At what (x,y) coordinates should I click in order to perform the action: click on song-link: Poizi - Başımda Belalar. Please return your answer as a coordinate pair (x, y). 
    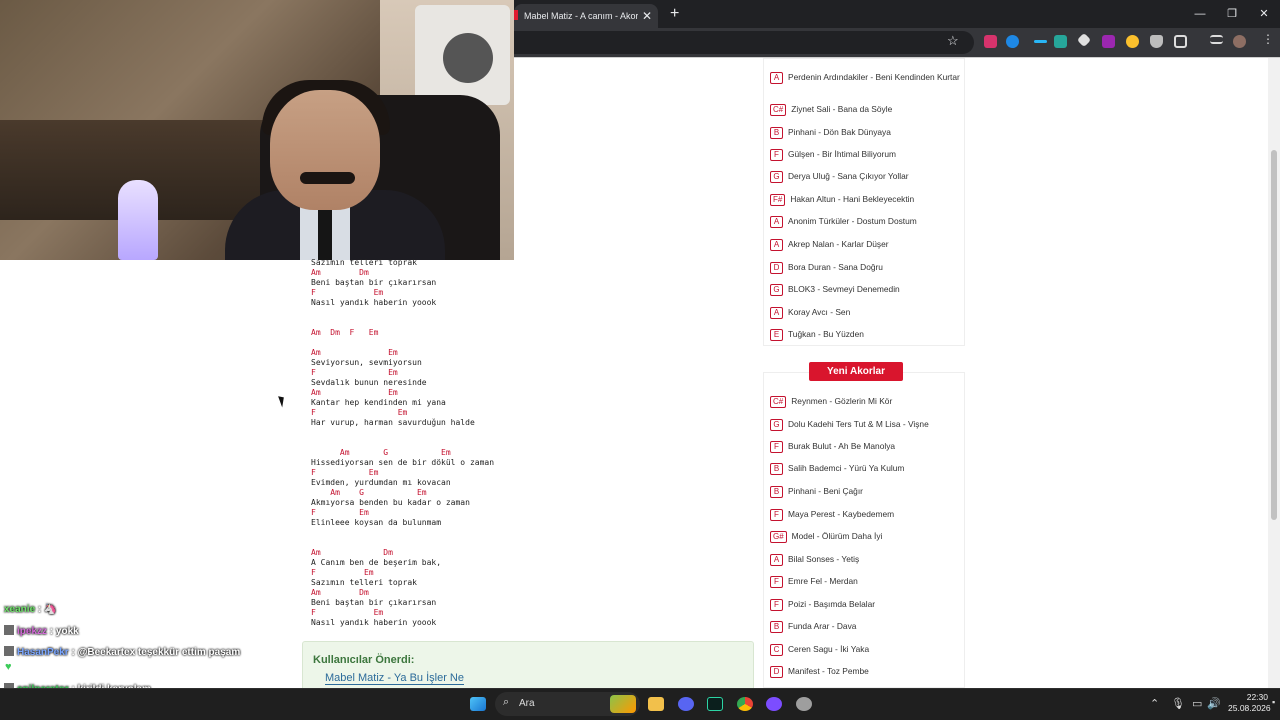
    Looking at the image, I should click on (831, 604).